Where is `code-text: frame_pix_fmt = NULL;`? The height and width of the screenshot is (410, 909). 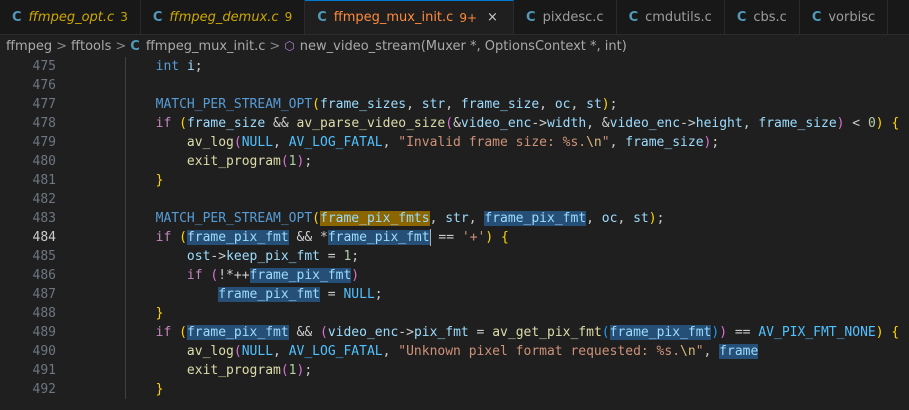 code-text: frame_pix_fmt = NULL; is located at coordinates (219, 294).